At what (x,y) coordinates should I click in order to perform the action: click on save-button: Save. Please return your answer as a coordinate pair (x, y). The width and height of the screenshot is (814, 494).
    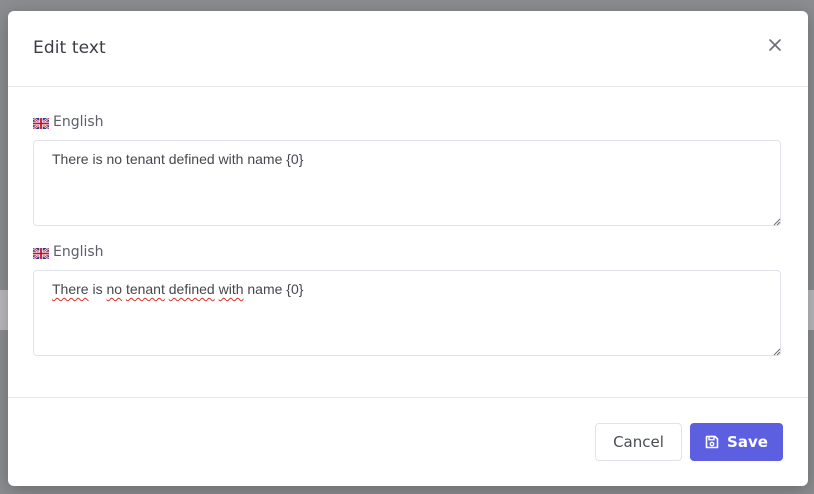
    Looking at the image, I should click on (736, 442).